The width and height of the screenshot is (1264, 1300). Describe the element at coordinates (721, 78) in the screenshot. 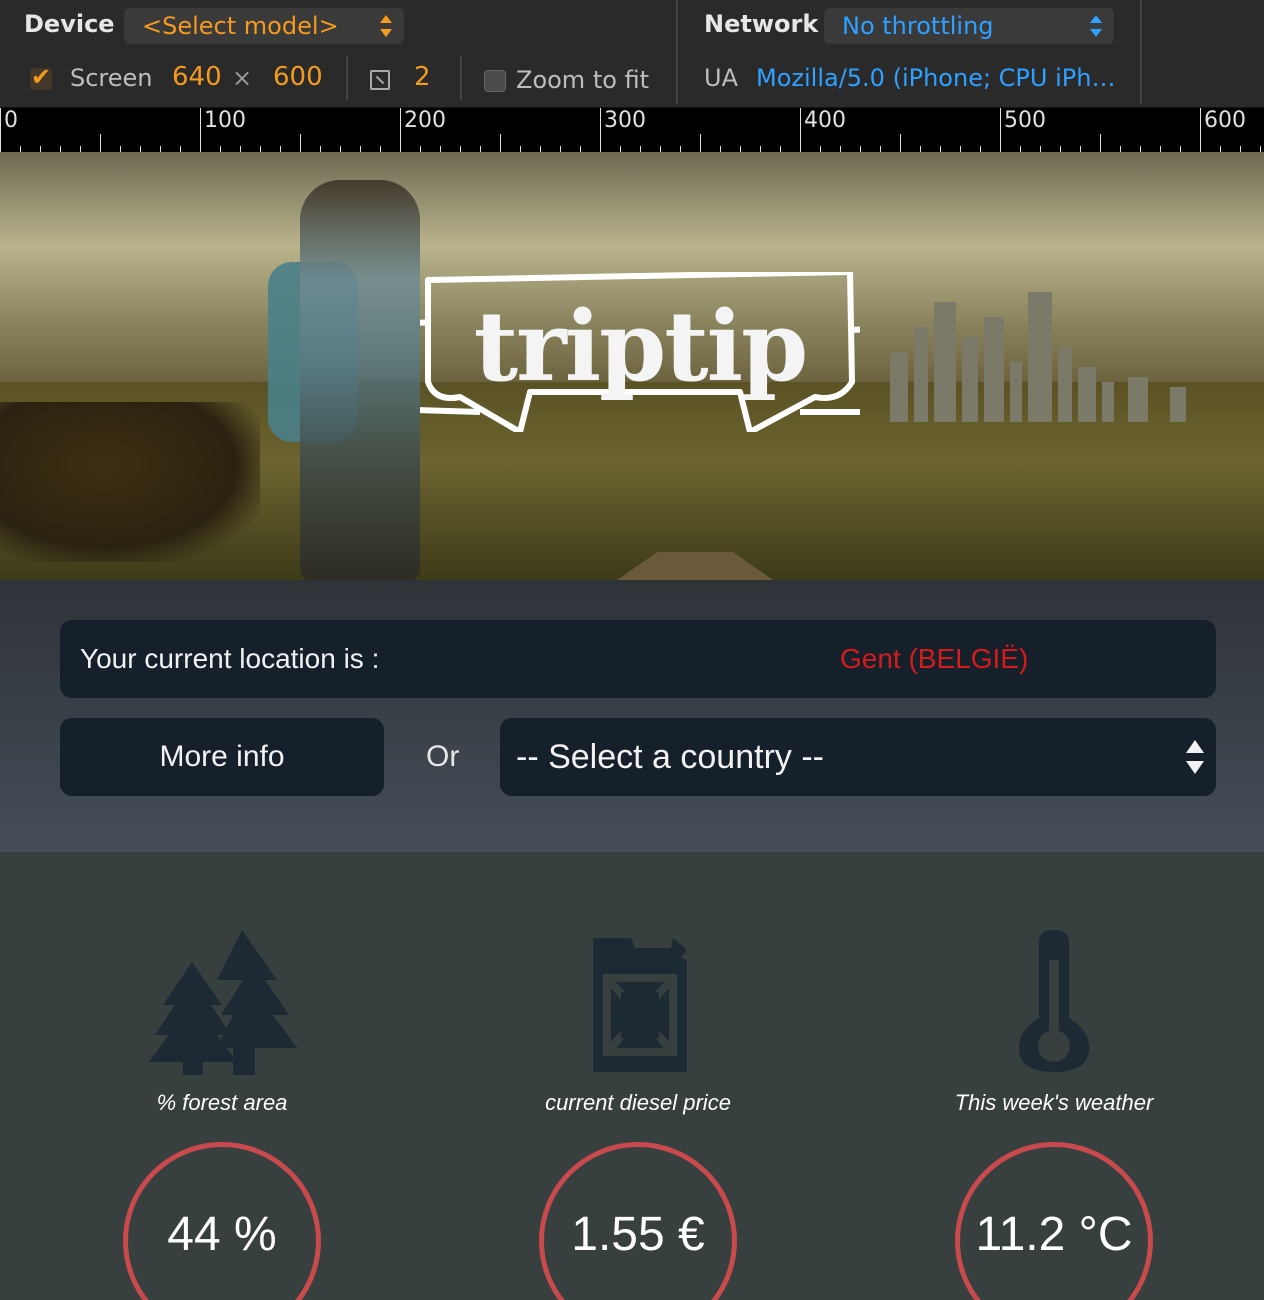

I see `ua-label: UA` at that location.